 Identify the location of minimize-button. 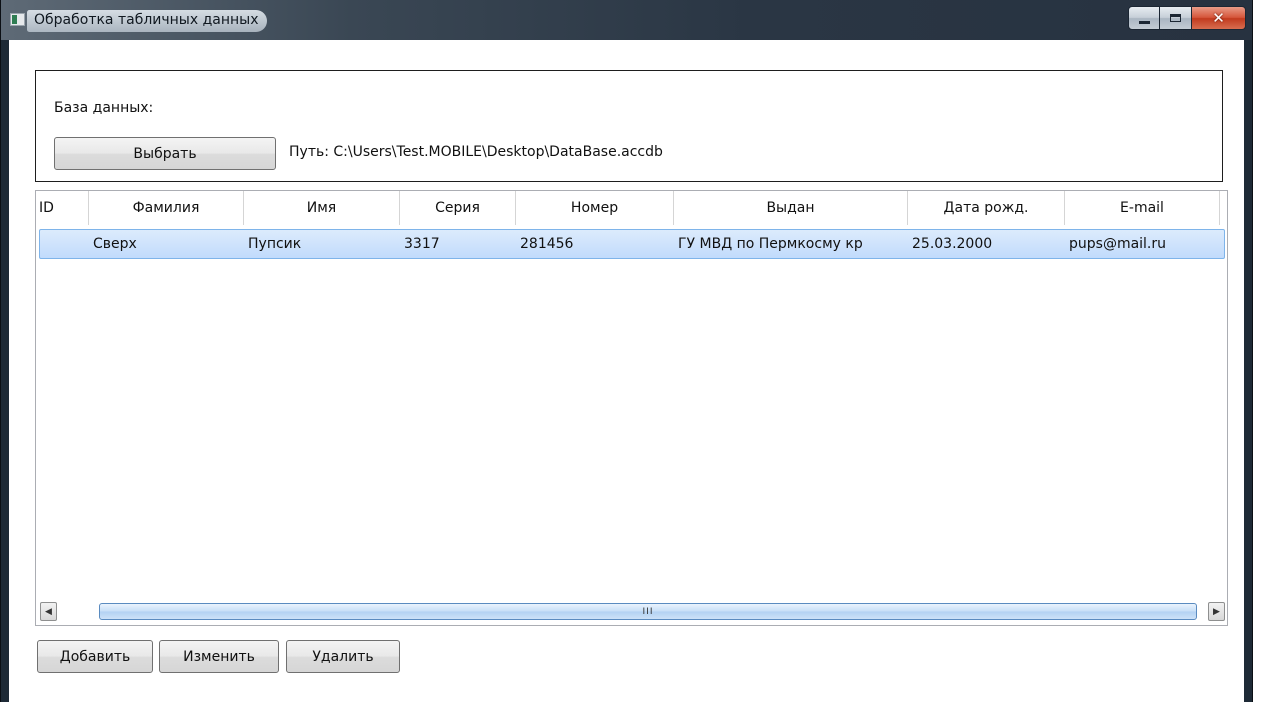
(1144, 18).